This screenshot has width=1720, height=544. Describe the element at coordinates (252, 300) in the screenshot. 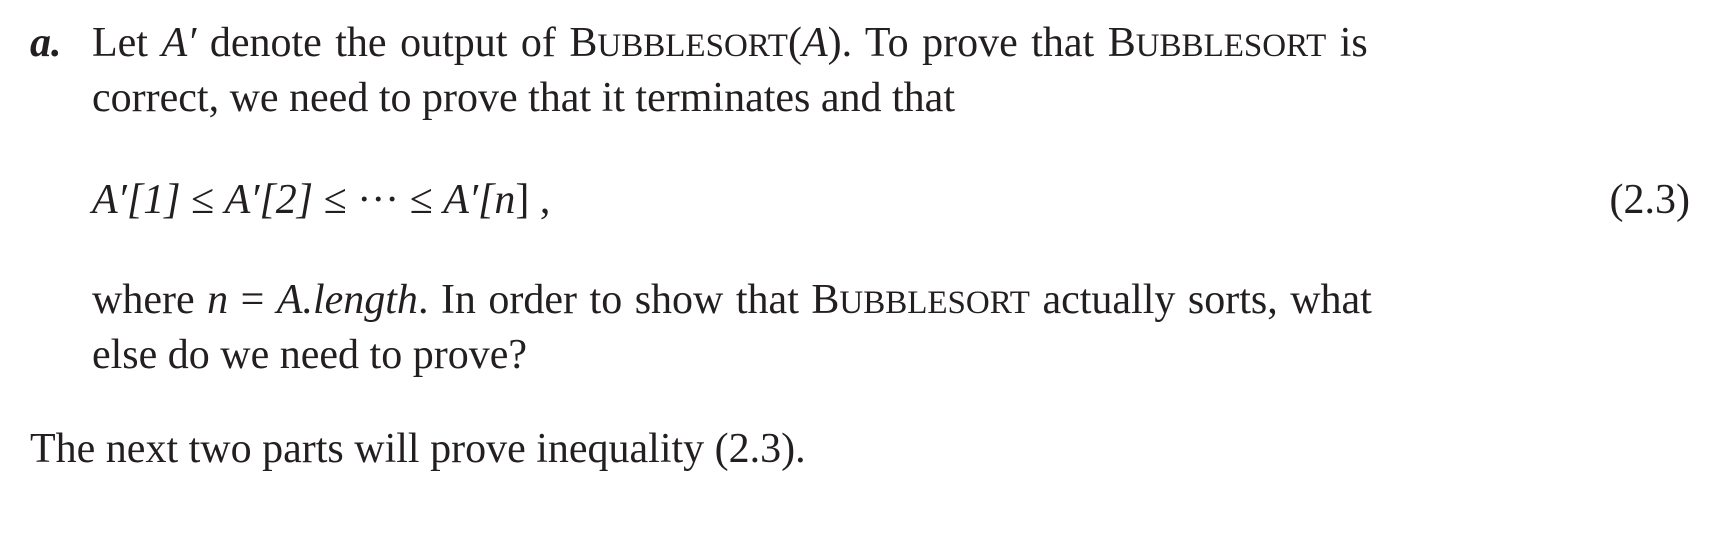

I see `math-operator: =` at that location.